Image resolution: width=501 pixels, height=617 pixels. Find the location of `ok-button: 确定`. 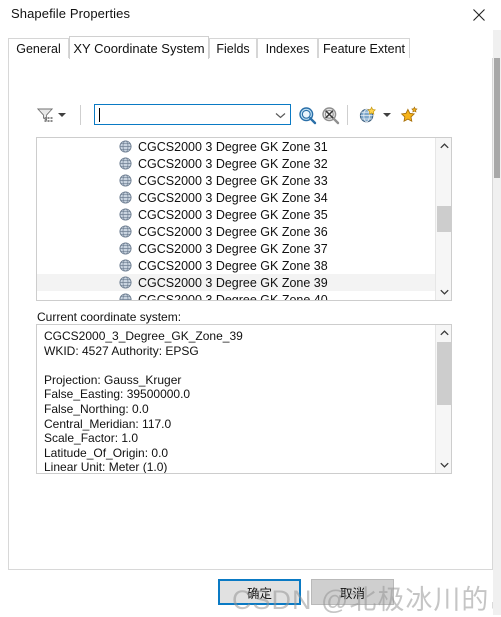

ok-button: 确定 is located at coordinates (259, 592).